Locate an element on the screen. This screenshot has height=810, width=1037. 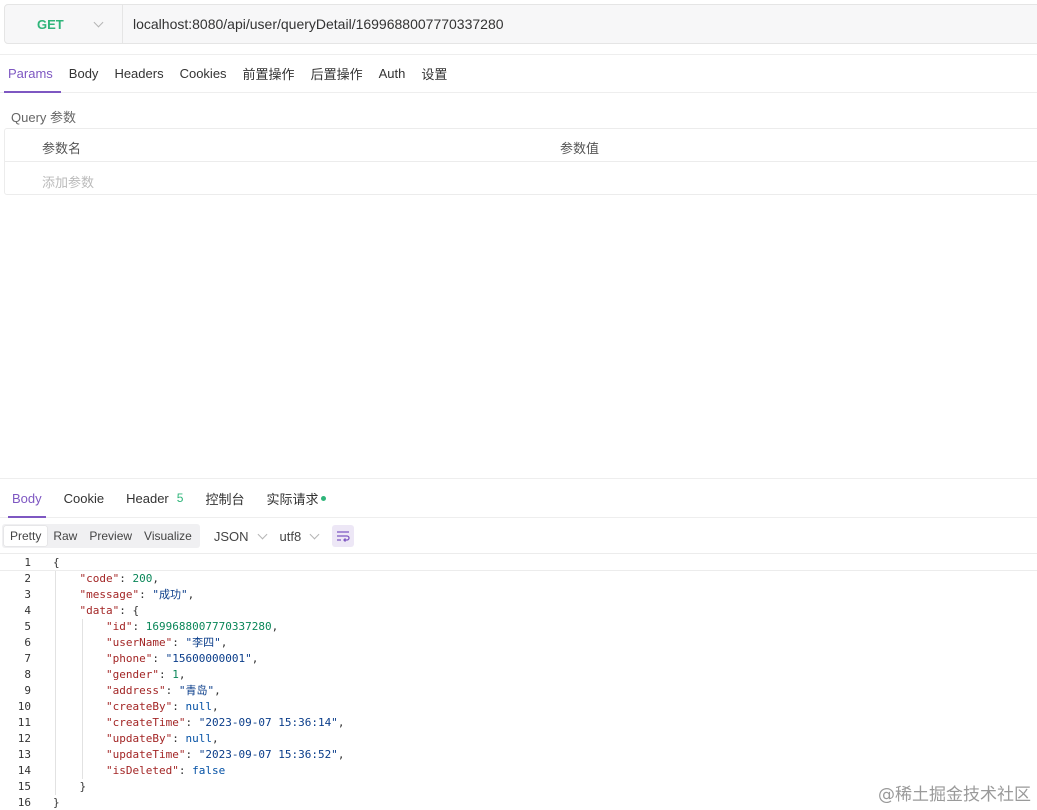
code-line: 10 "createBy": null, is located at coordinates (518, 707).